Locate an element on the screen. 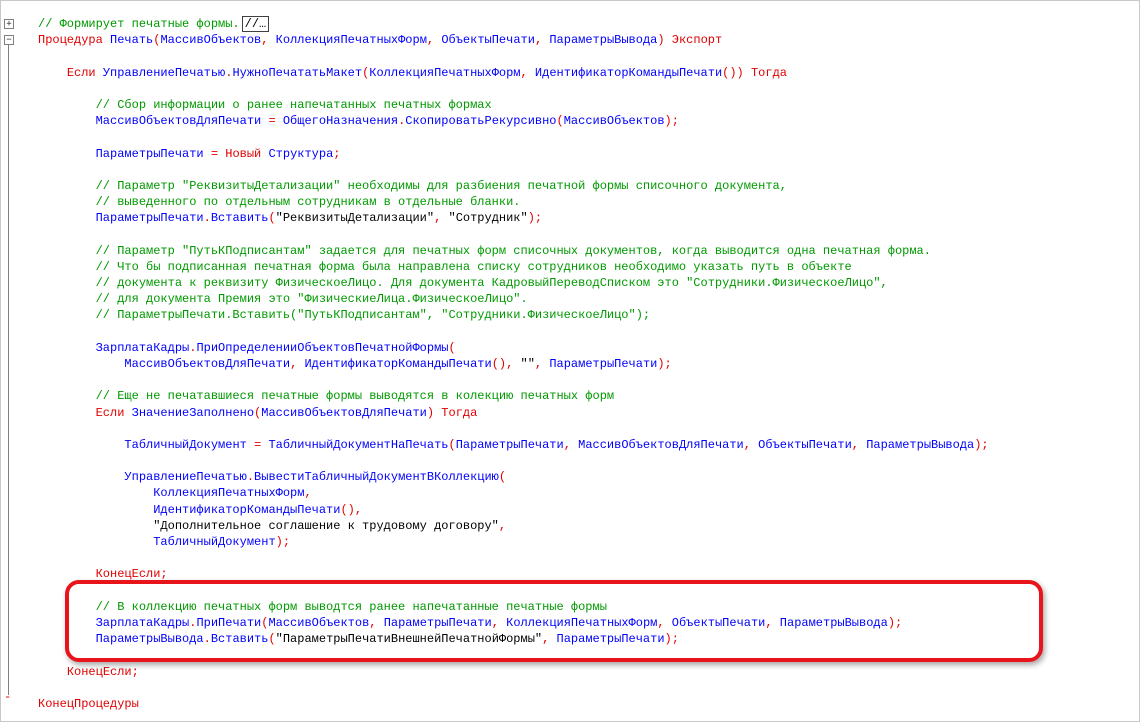 This screenshot has width=1140, height=722. code-line: ПараметрыПечати = Новый Структура; is located at coordinates (513, 154).